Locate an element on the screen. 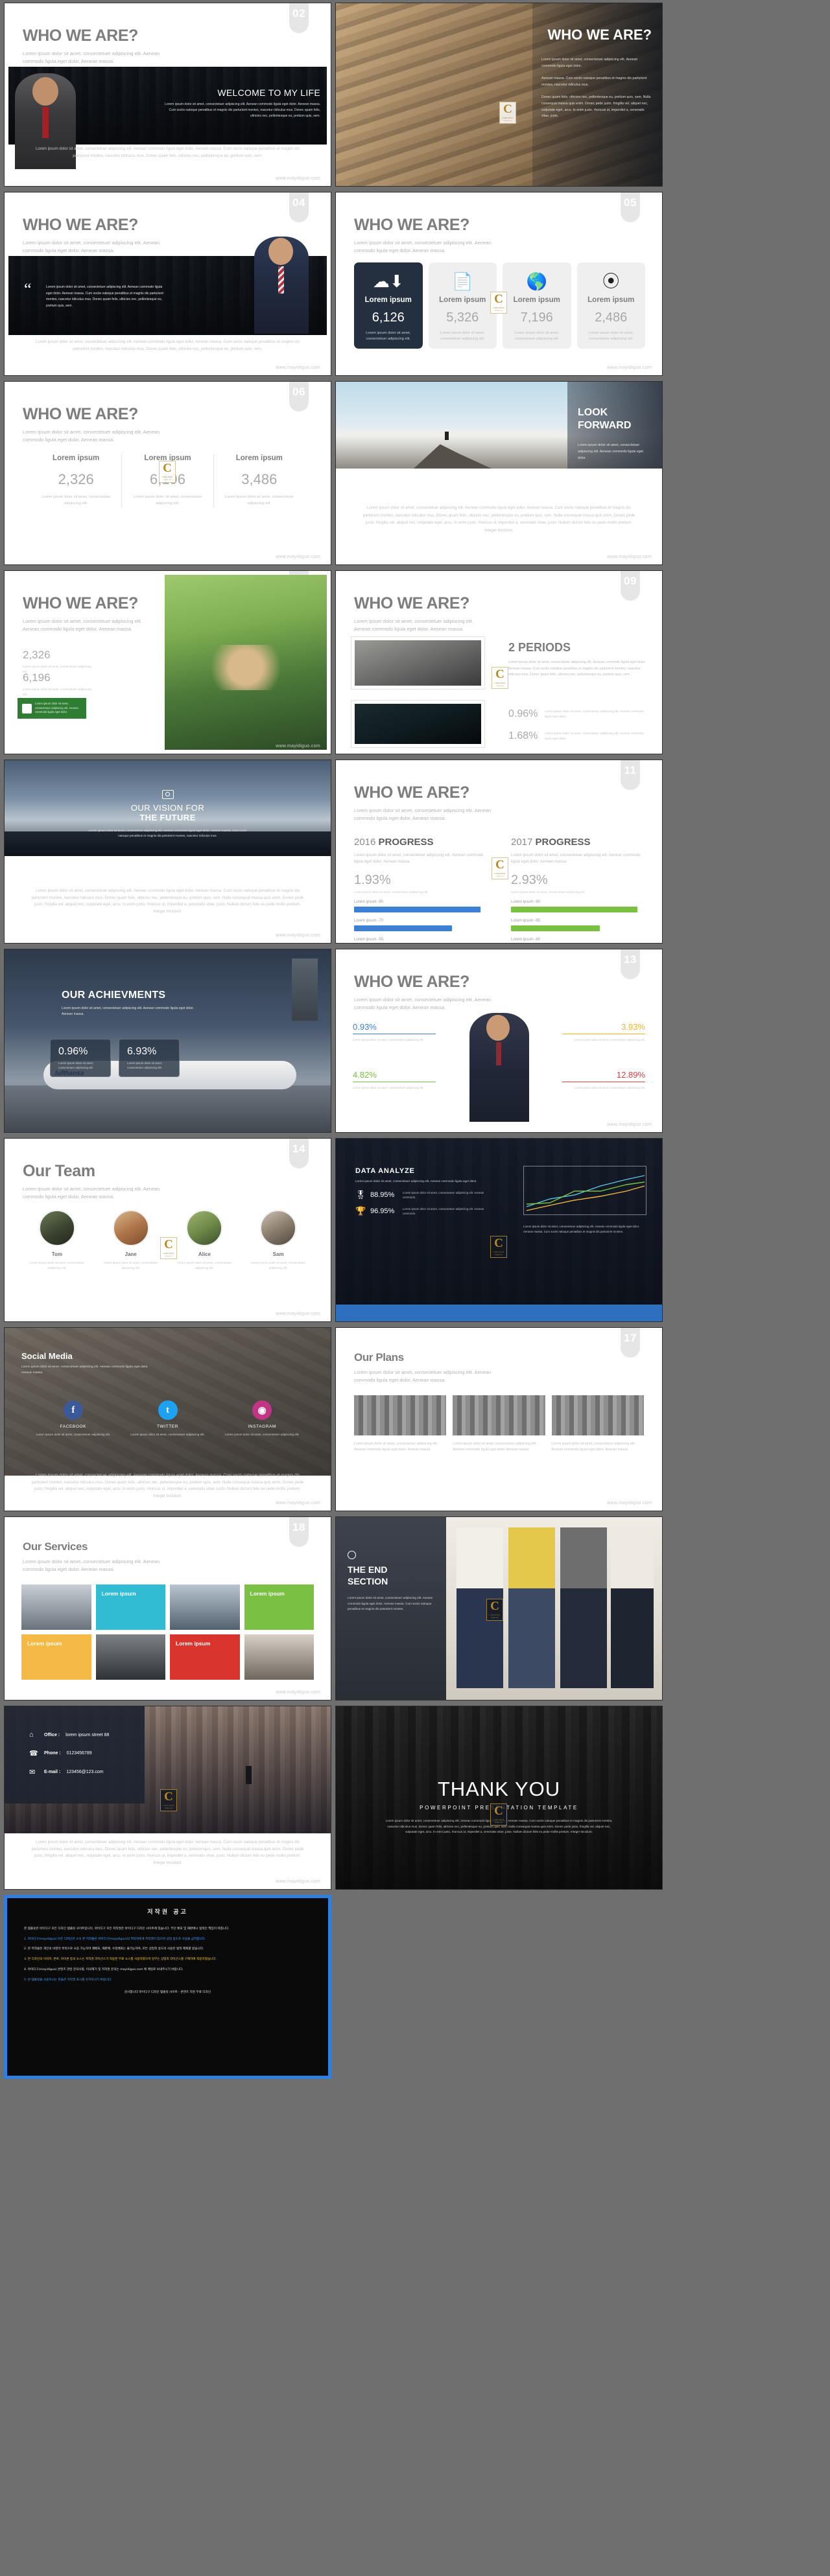 This screenshot has height=2576, width=830. slide-number-badge: 14 is located at coordinates (299, 1153).